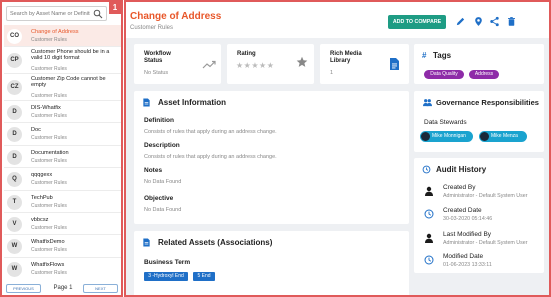  I want to click on list-item: T TechPub Customer Rules, so click(62, 202).